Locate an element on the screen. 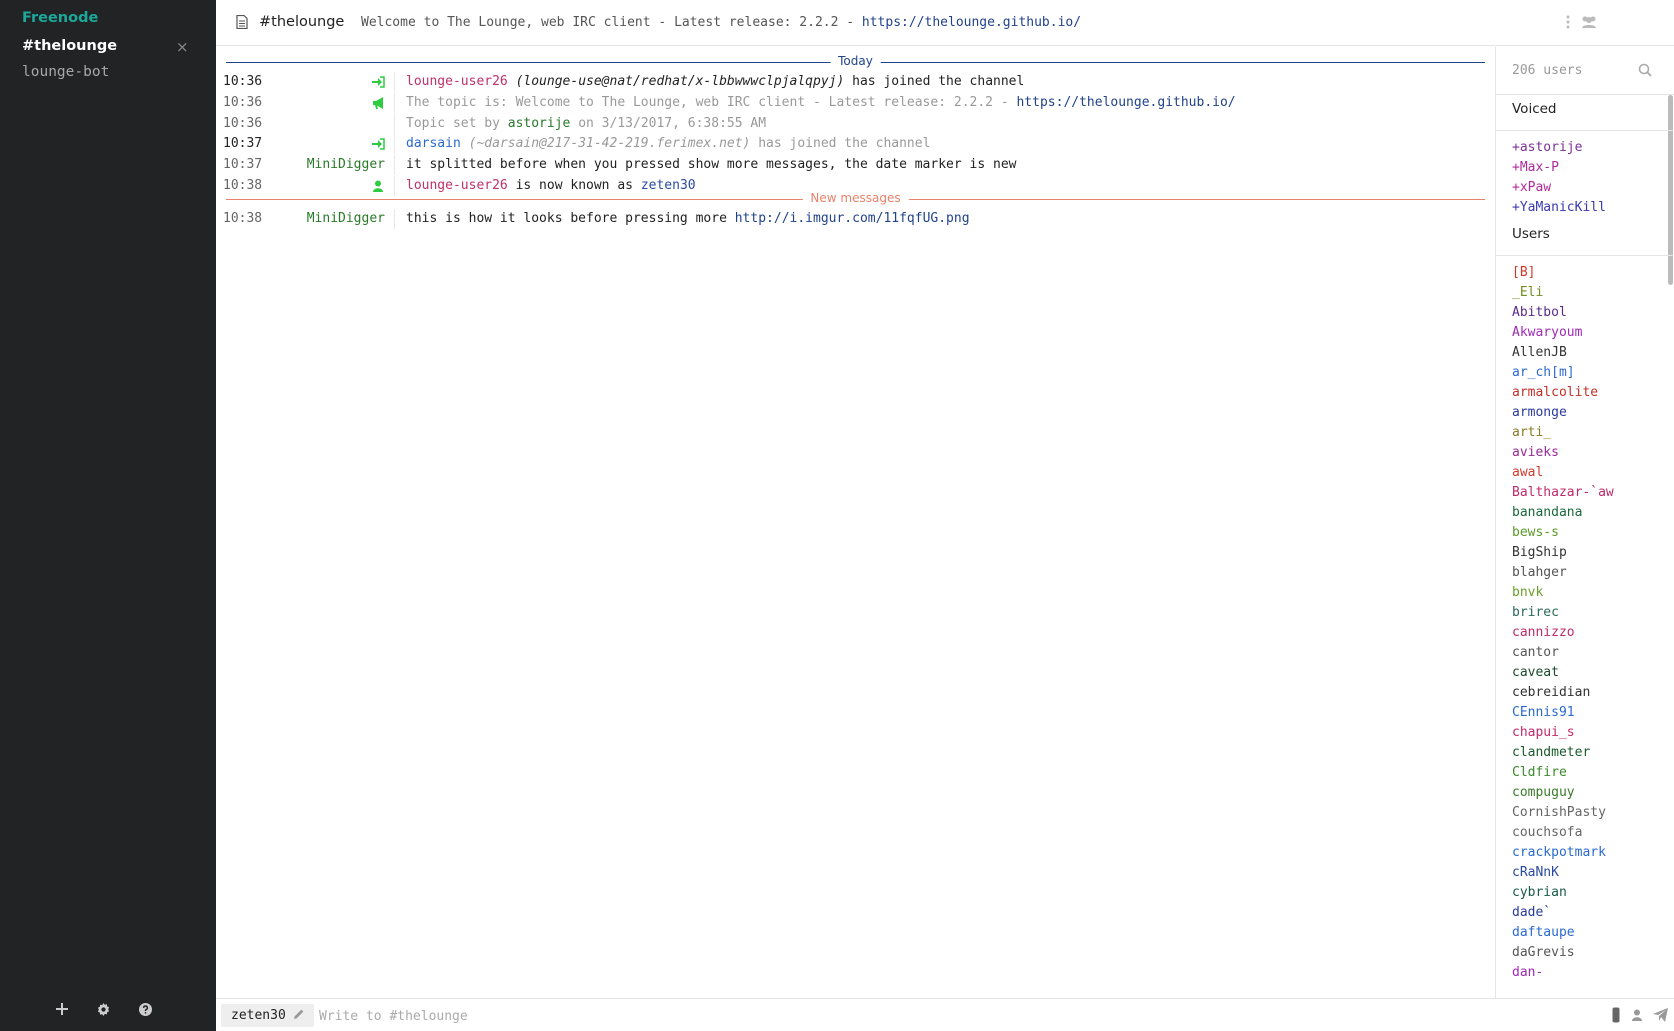 Image resolution: width=1674 pixels, height=1031 pixels. user-list-item: CEnnis91 is located at coordinates (1563, 713).